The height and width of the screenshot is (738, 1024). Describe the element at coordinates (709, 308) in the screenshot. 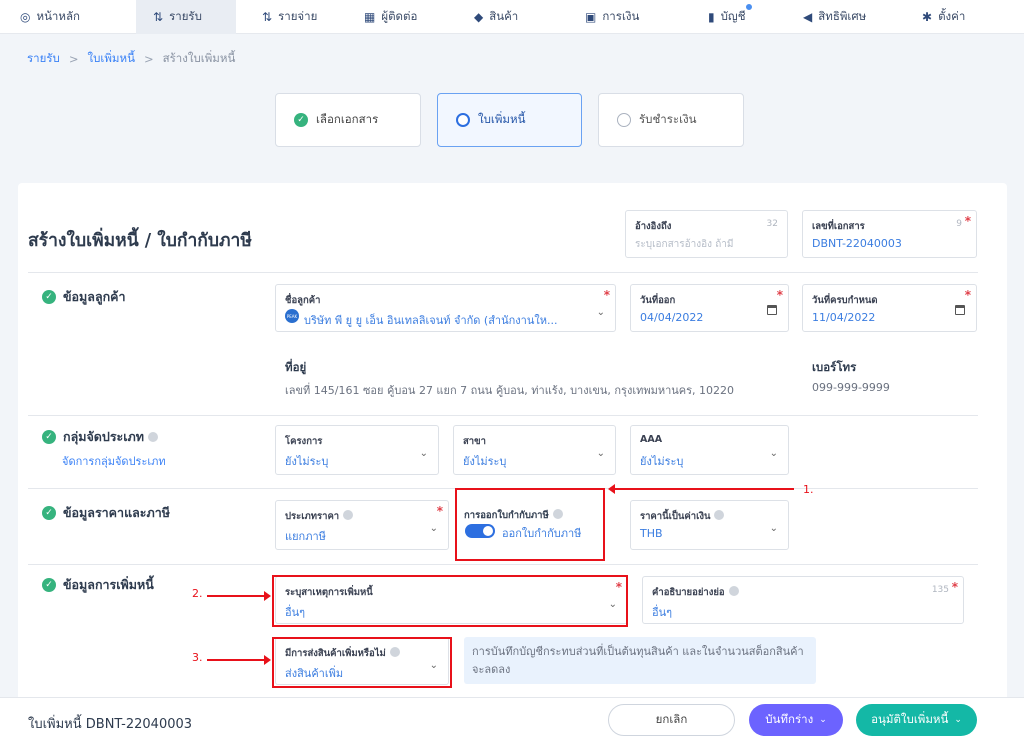

I see `issue-date-picker: วันที่ออก * 04/04/2022` at that location.